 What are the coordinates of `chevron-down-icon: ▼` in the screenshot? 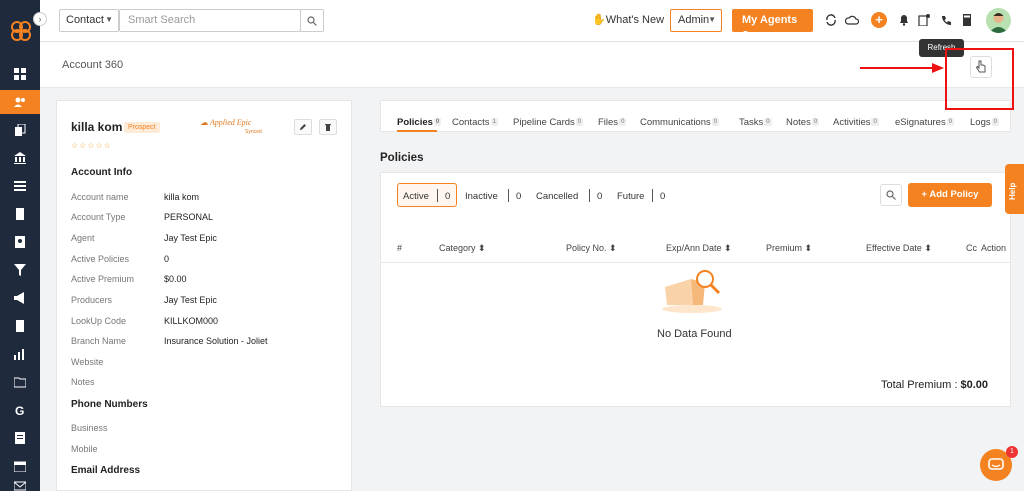 It's located at (109, 19).